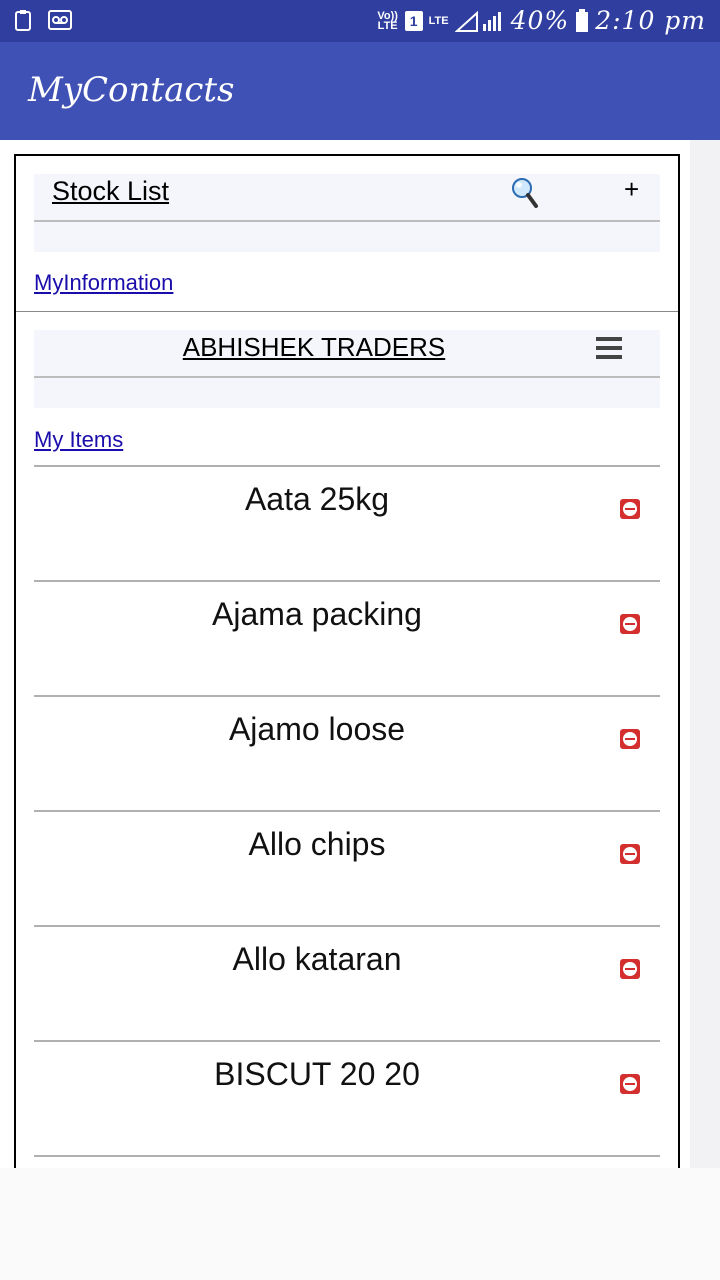 This screenshot has width=720, height=1280. Describe the element at coordinates (110, 191) in the screenshot. I see `stock-list-title: Stock List` at that location.